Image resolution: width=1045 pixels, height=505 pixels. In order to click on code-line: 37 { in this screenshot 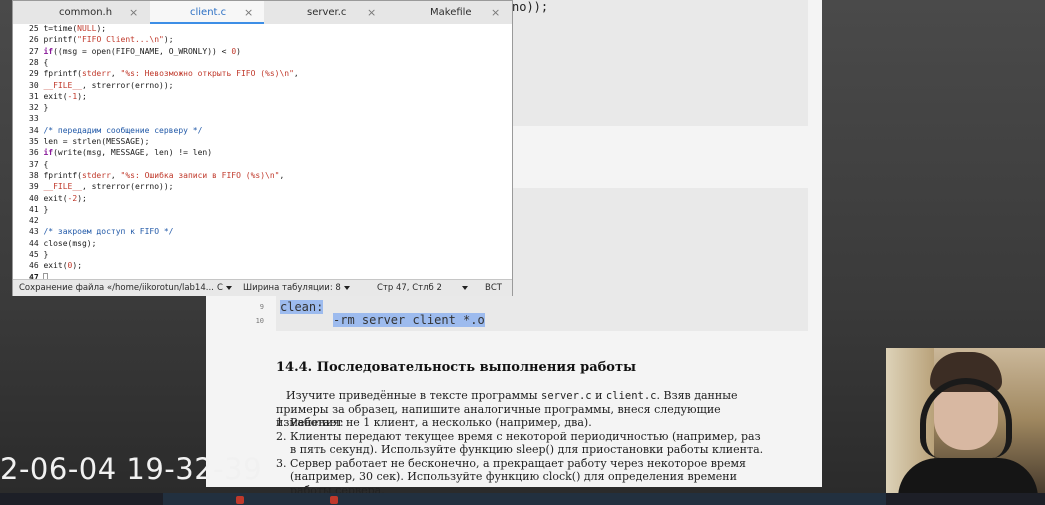, I will do `click(38, 164)`.